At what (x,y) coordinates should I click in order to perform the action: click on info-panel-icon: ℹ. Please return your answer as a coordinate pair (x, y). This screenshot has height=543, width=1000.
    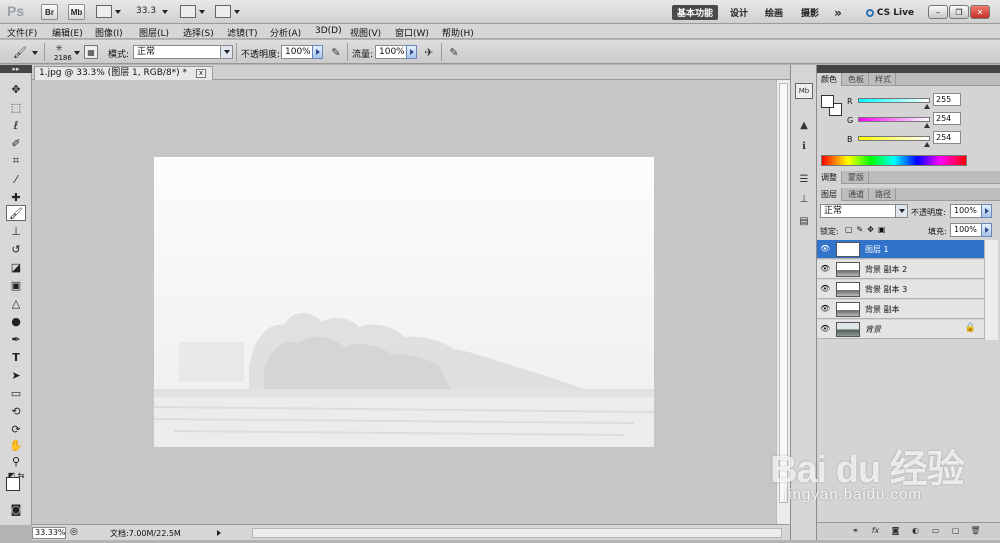
    Looking at the image, I should click on (804, 146).